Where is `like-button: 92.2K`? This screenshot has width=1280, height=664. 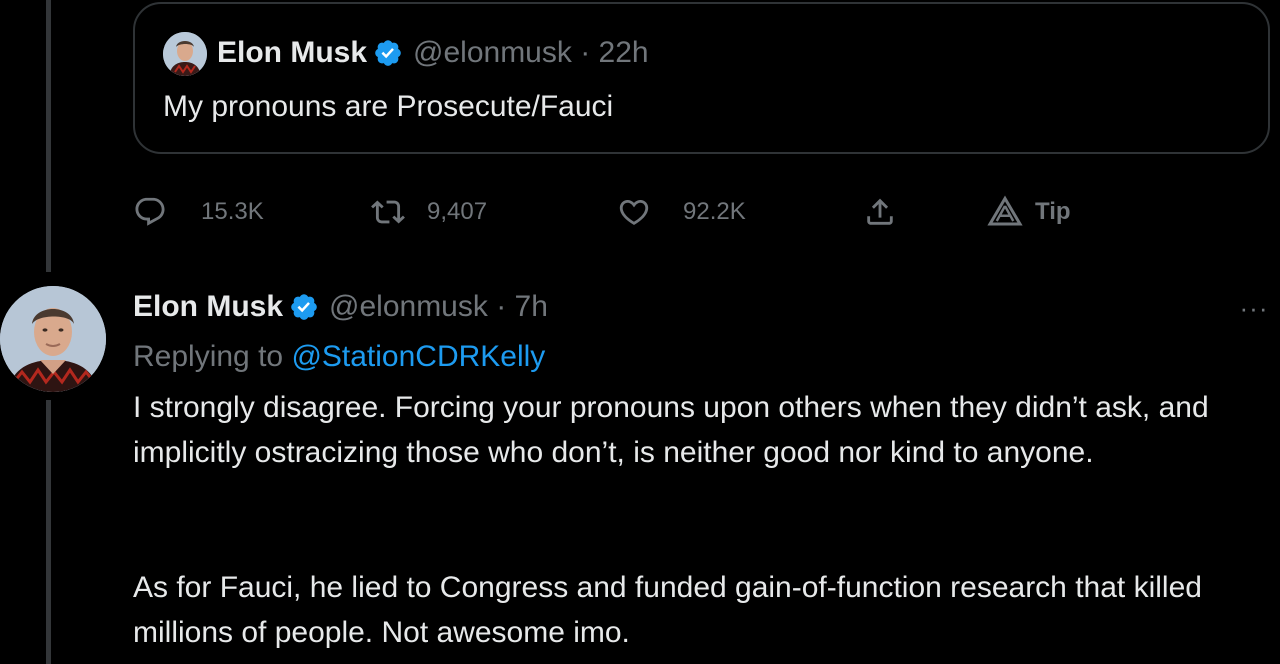
like-button: 92.2K is located at coordinates (681, 212).